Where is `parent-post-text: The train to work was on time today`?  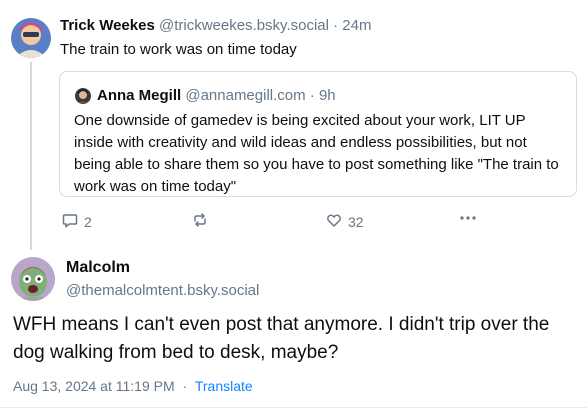
parent-post-text: The train to work was on time today is located at coordinates (178, 49).